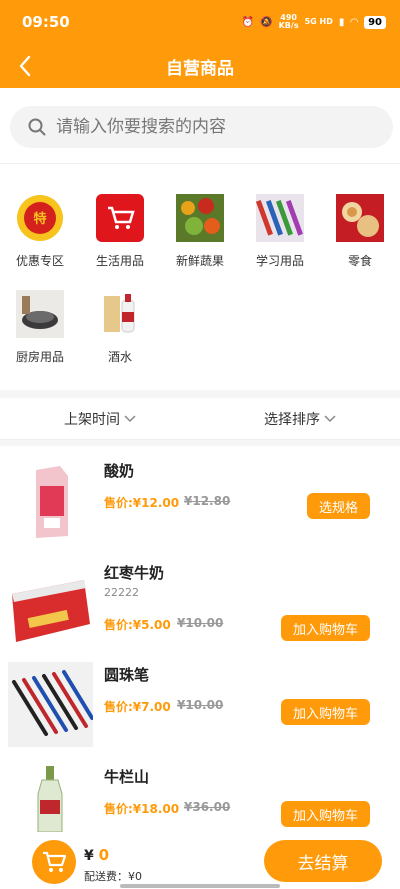 This screenshot has height=889, width=400. What do you see at coordinates (206, 127) in the screenshot?
I see `search-input` at bounding box center [206, 127].